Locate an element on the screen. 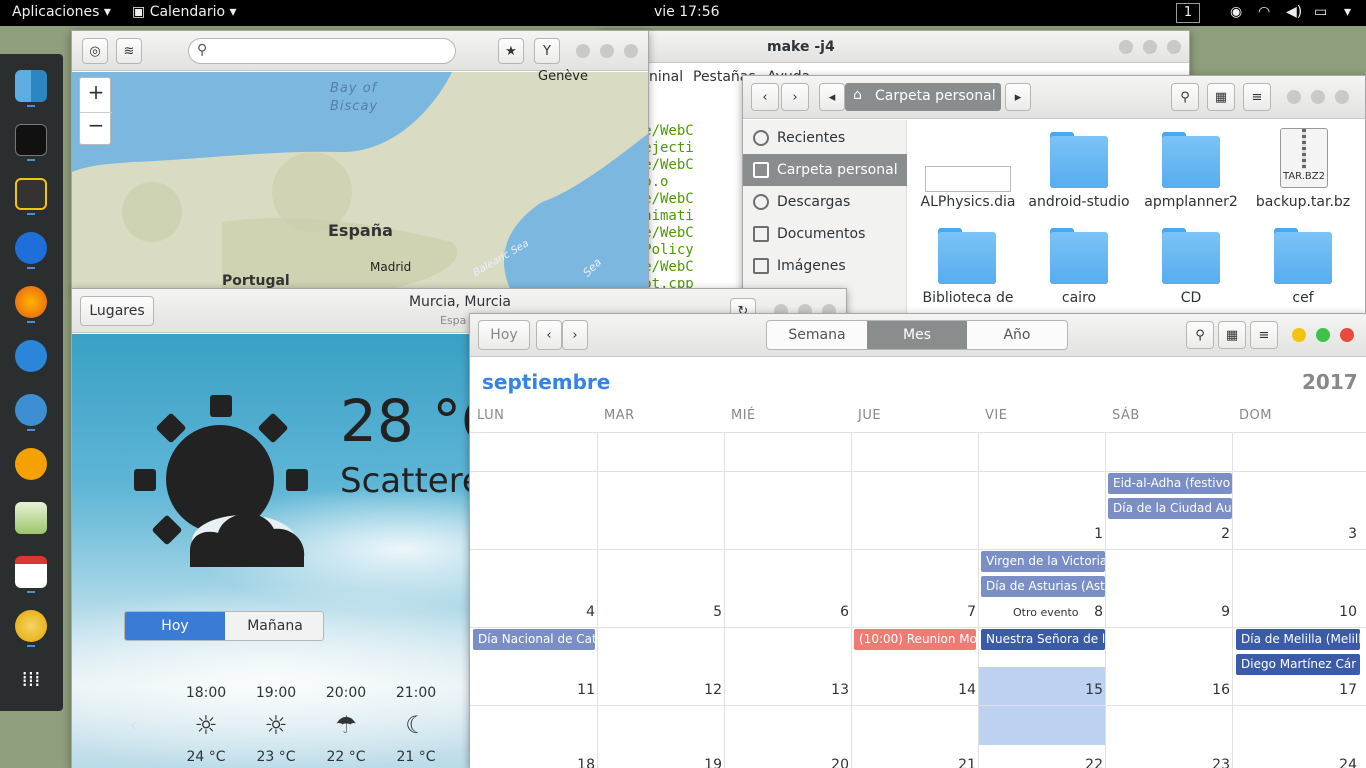  day-number: 24 is located at coordinates (1342, 762).